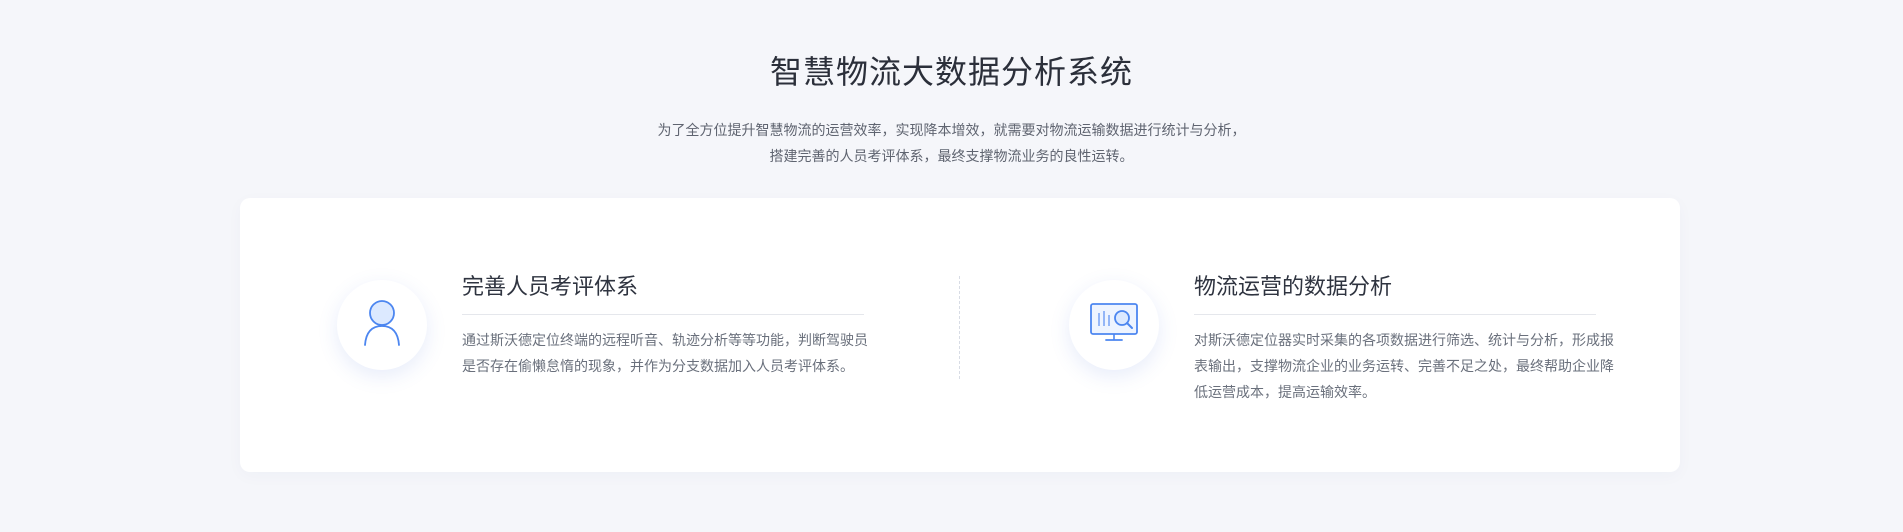 The image size is (1903, 532). I want to click on section-divider, so click(959, 327).